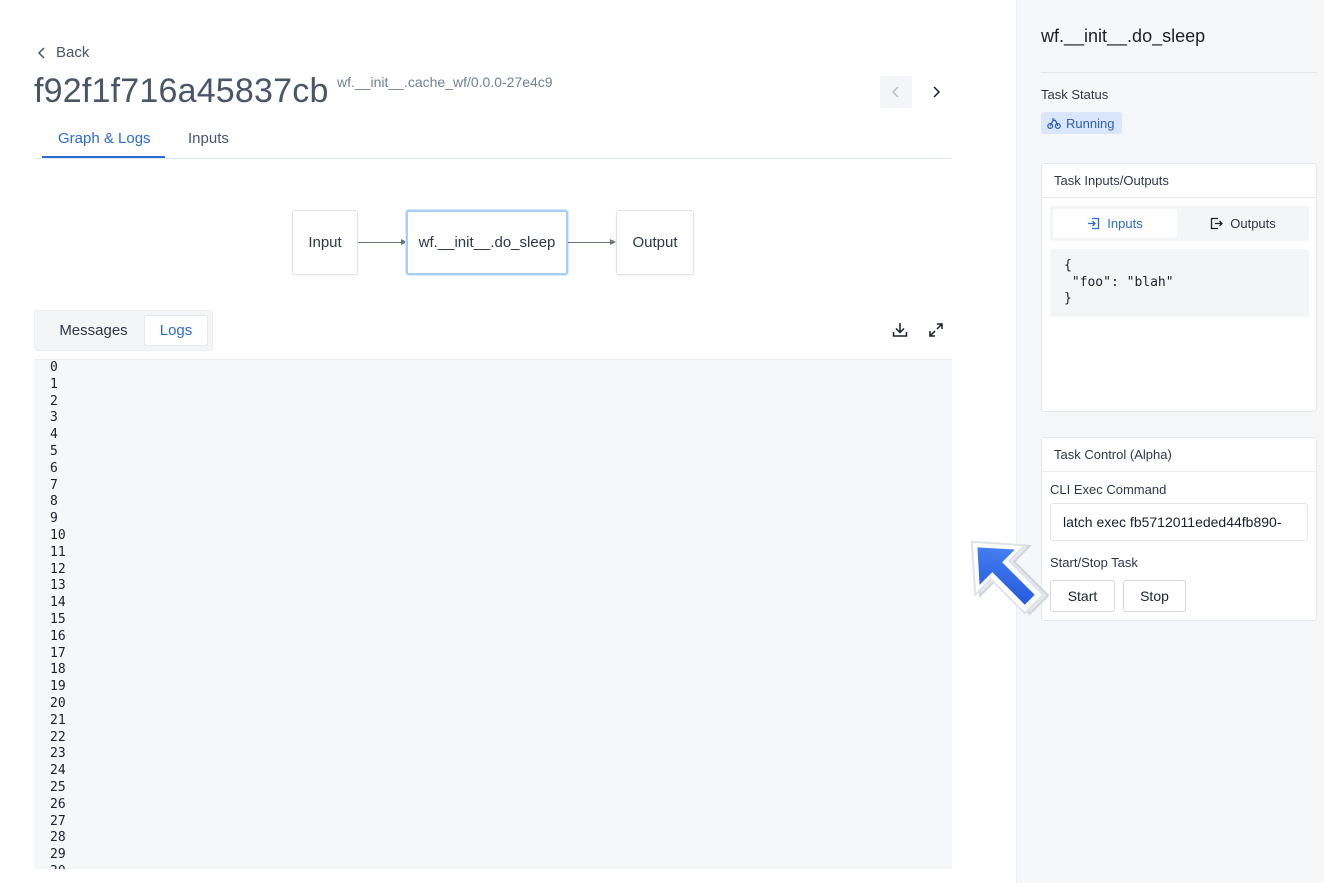 This screenshot has width=1324, height=883. I want to click on io-switch: Inputs Outputs, so click(1179, 223).